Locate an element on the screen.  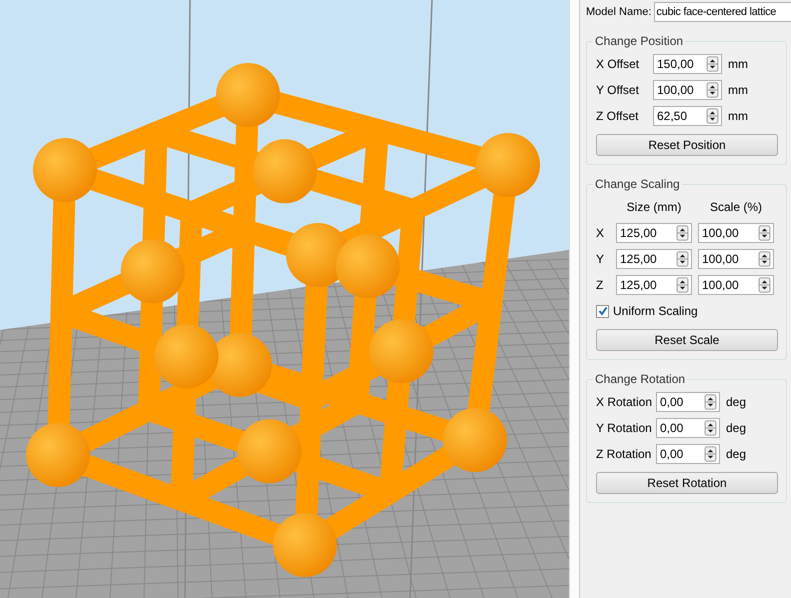
uniform-scaling-checkbox is located at coordinates (602, 311).